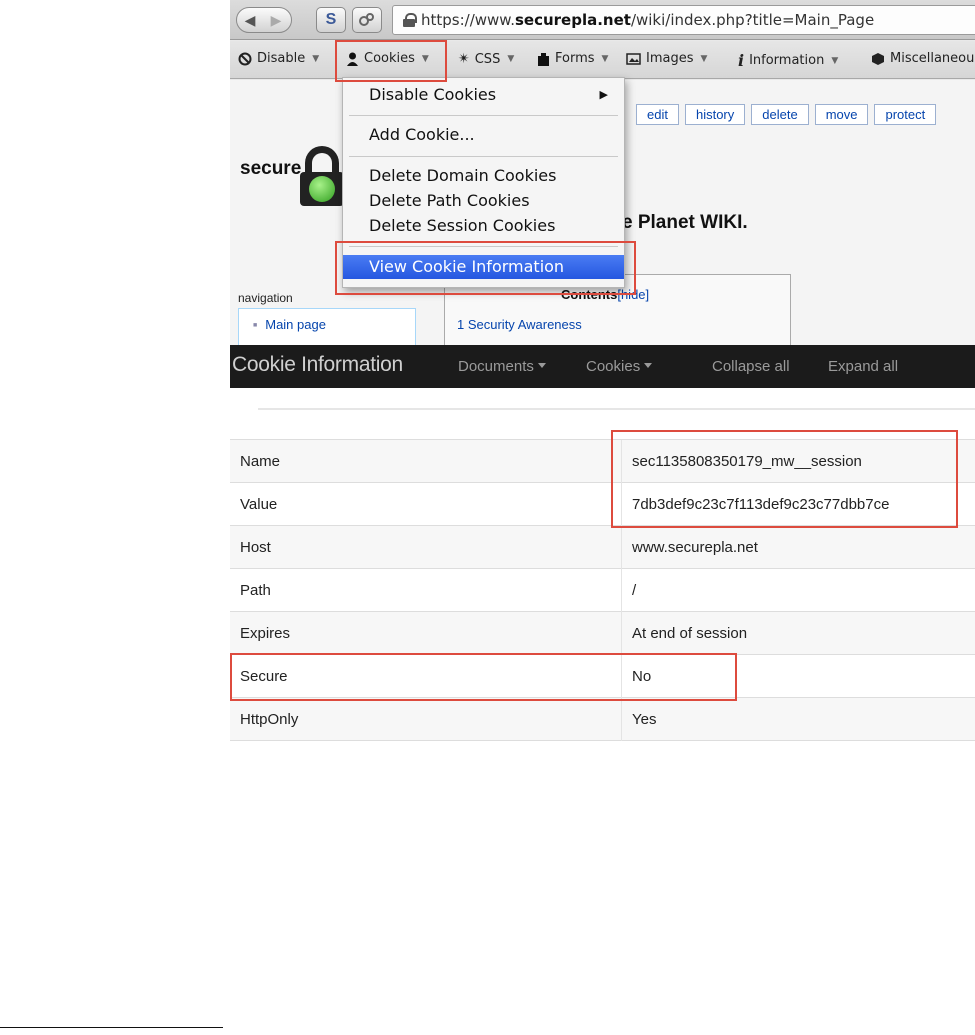 The height and width of the screenshot is (1035, 975). I want to click on menu-item-label: Delete Domain Cookies, so click(463, 175).